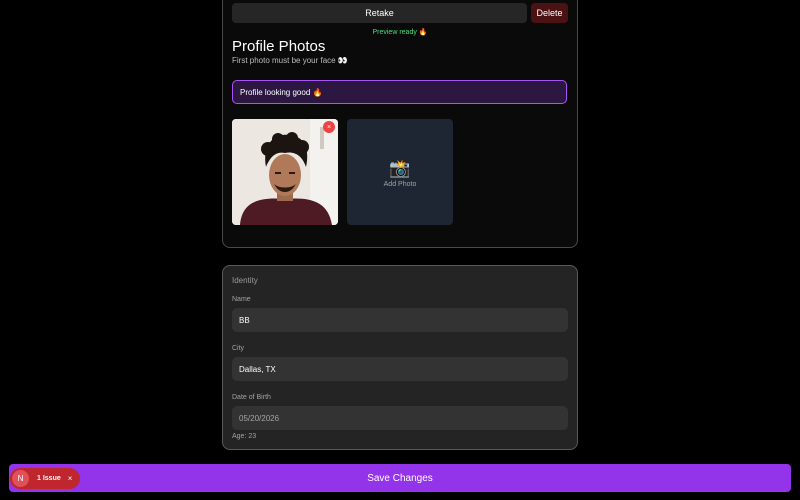 Image resolution: width=800 pixels, height=500 pixels. I want to click on name-label: Name, so click(241, 299).